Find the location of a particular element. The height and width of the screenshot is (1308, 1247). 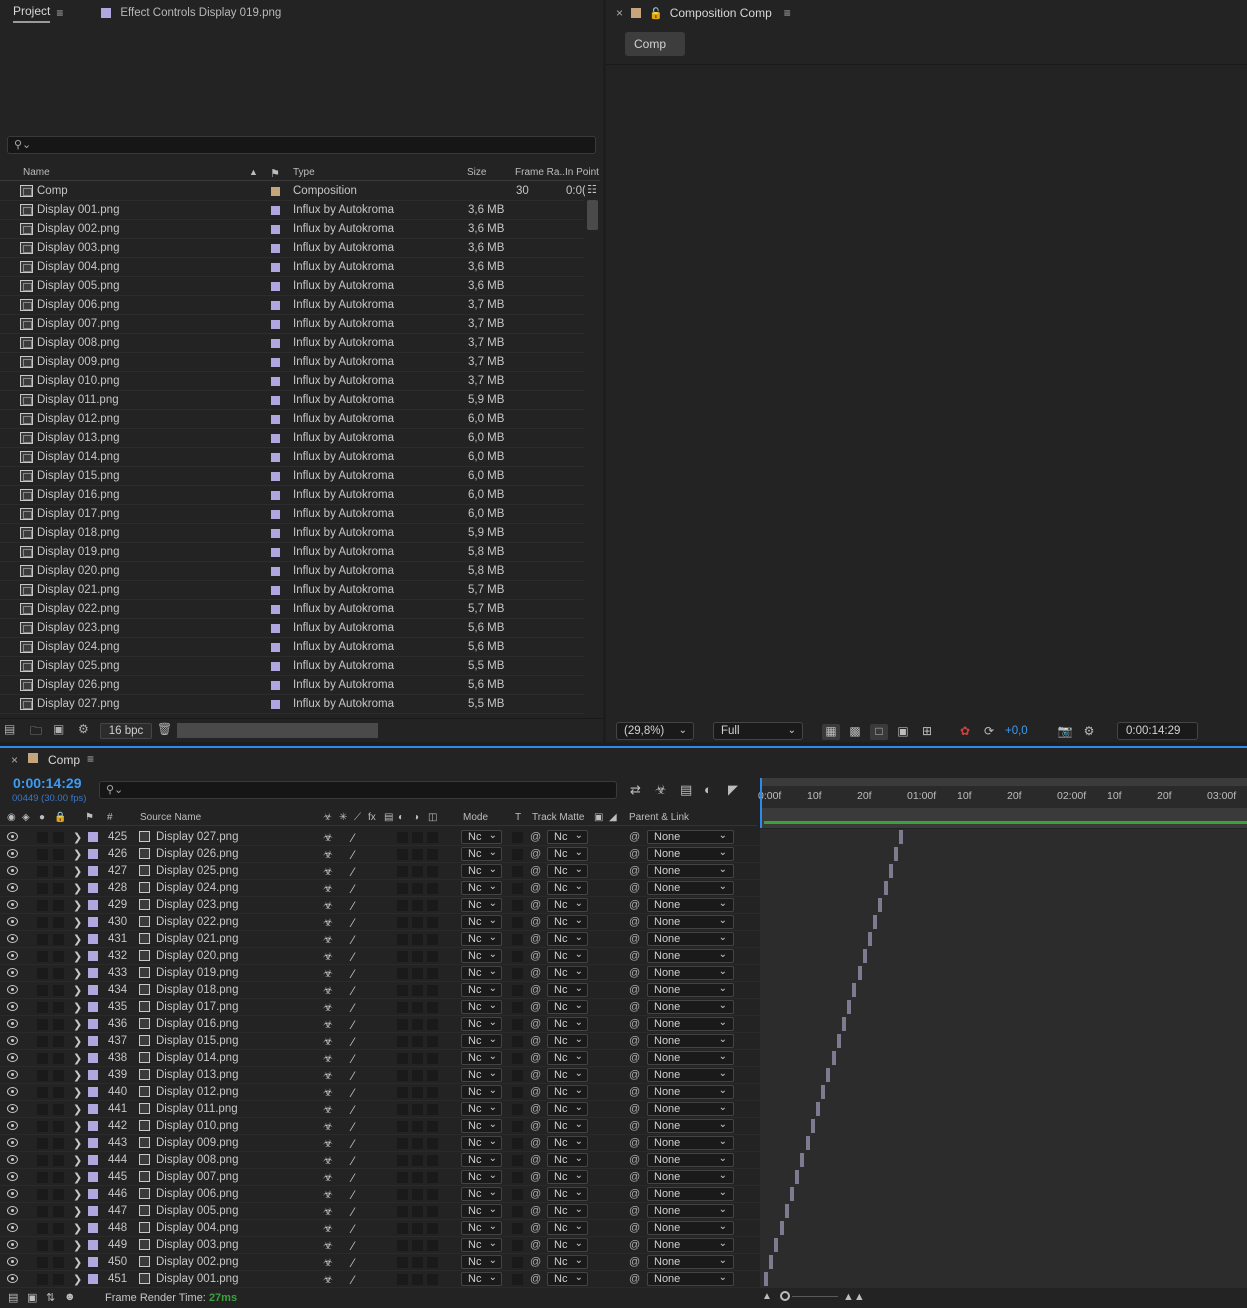

in-out-toggle-icon: ⇅ is located at coordinates (50, 1297).